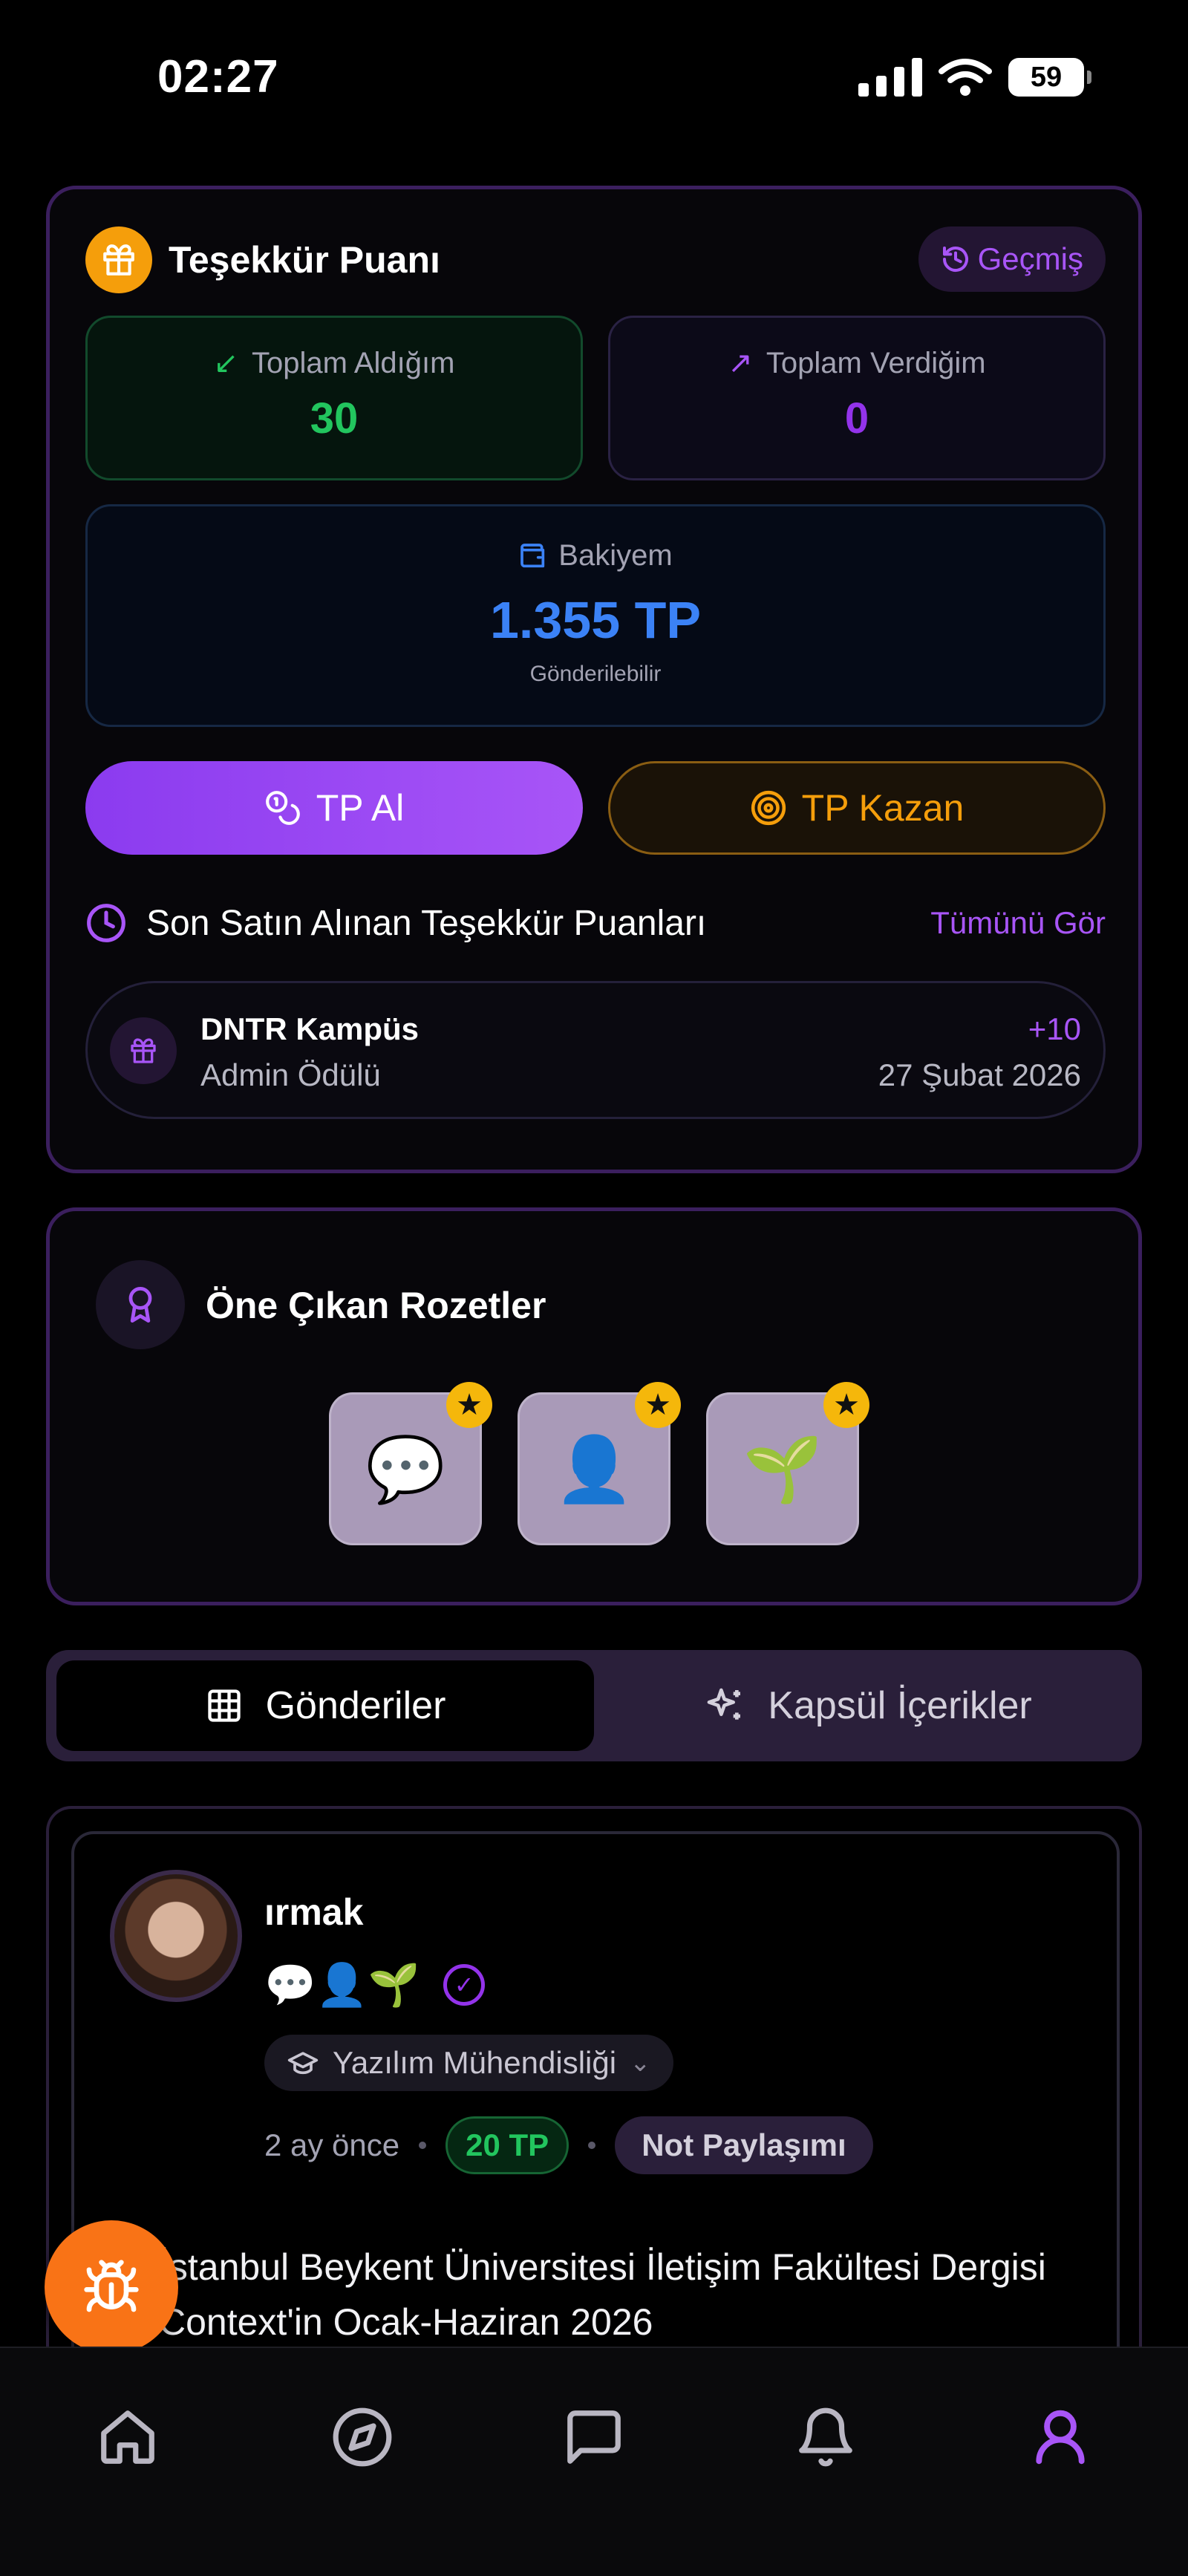 This screenshot has height=2576, width=1188. Describe the element at coordinates (218, 76) in the screenshot. I see `status-time: 02:27` at that location.